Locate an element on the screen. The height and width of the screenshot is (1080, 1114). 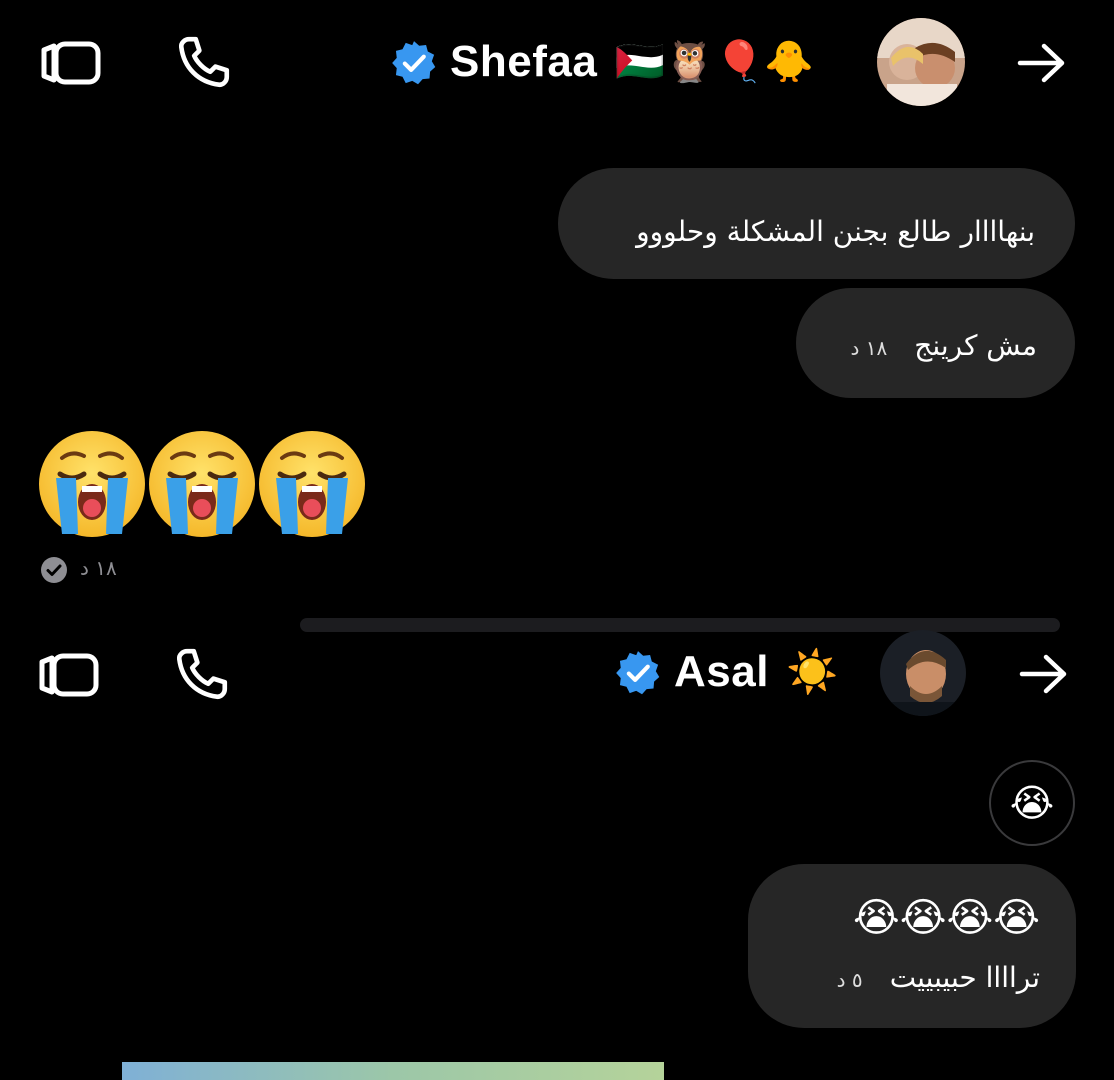
media-preview is located at coordinates (393, 1071).